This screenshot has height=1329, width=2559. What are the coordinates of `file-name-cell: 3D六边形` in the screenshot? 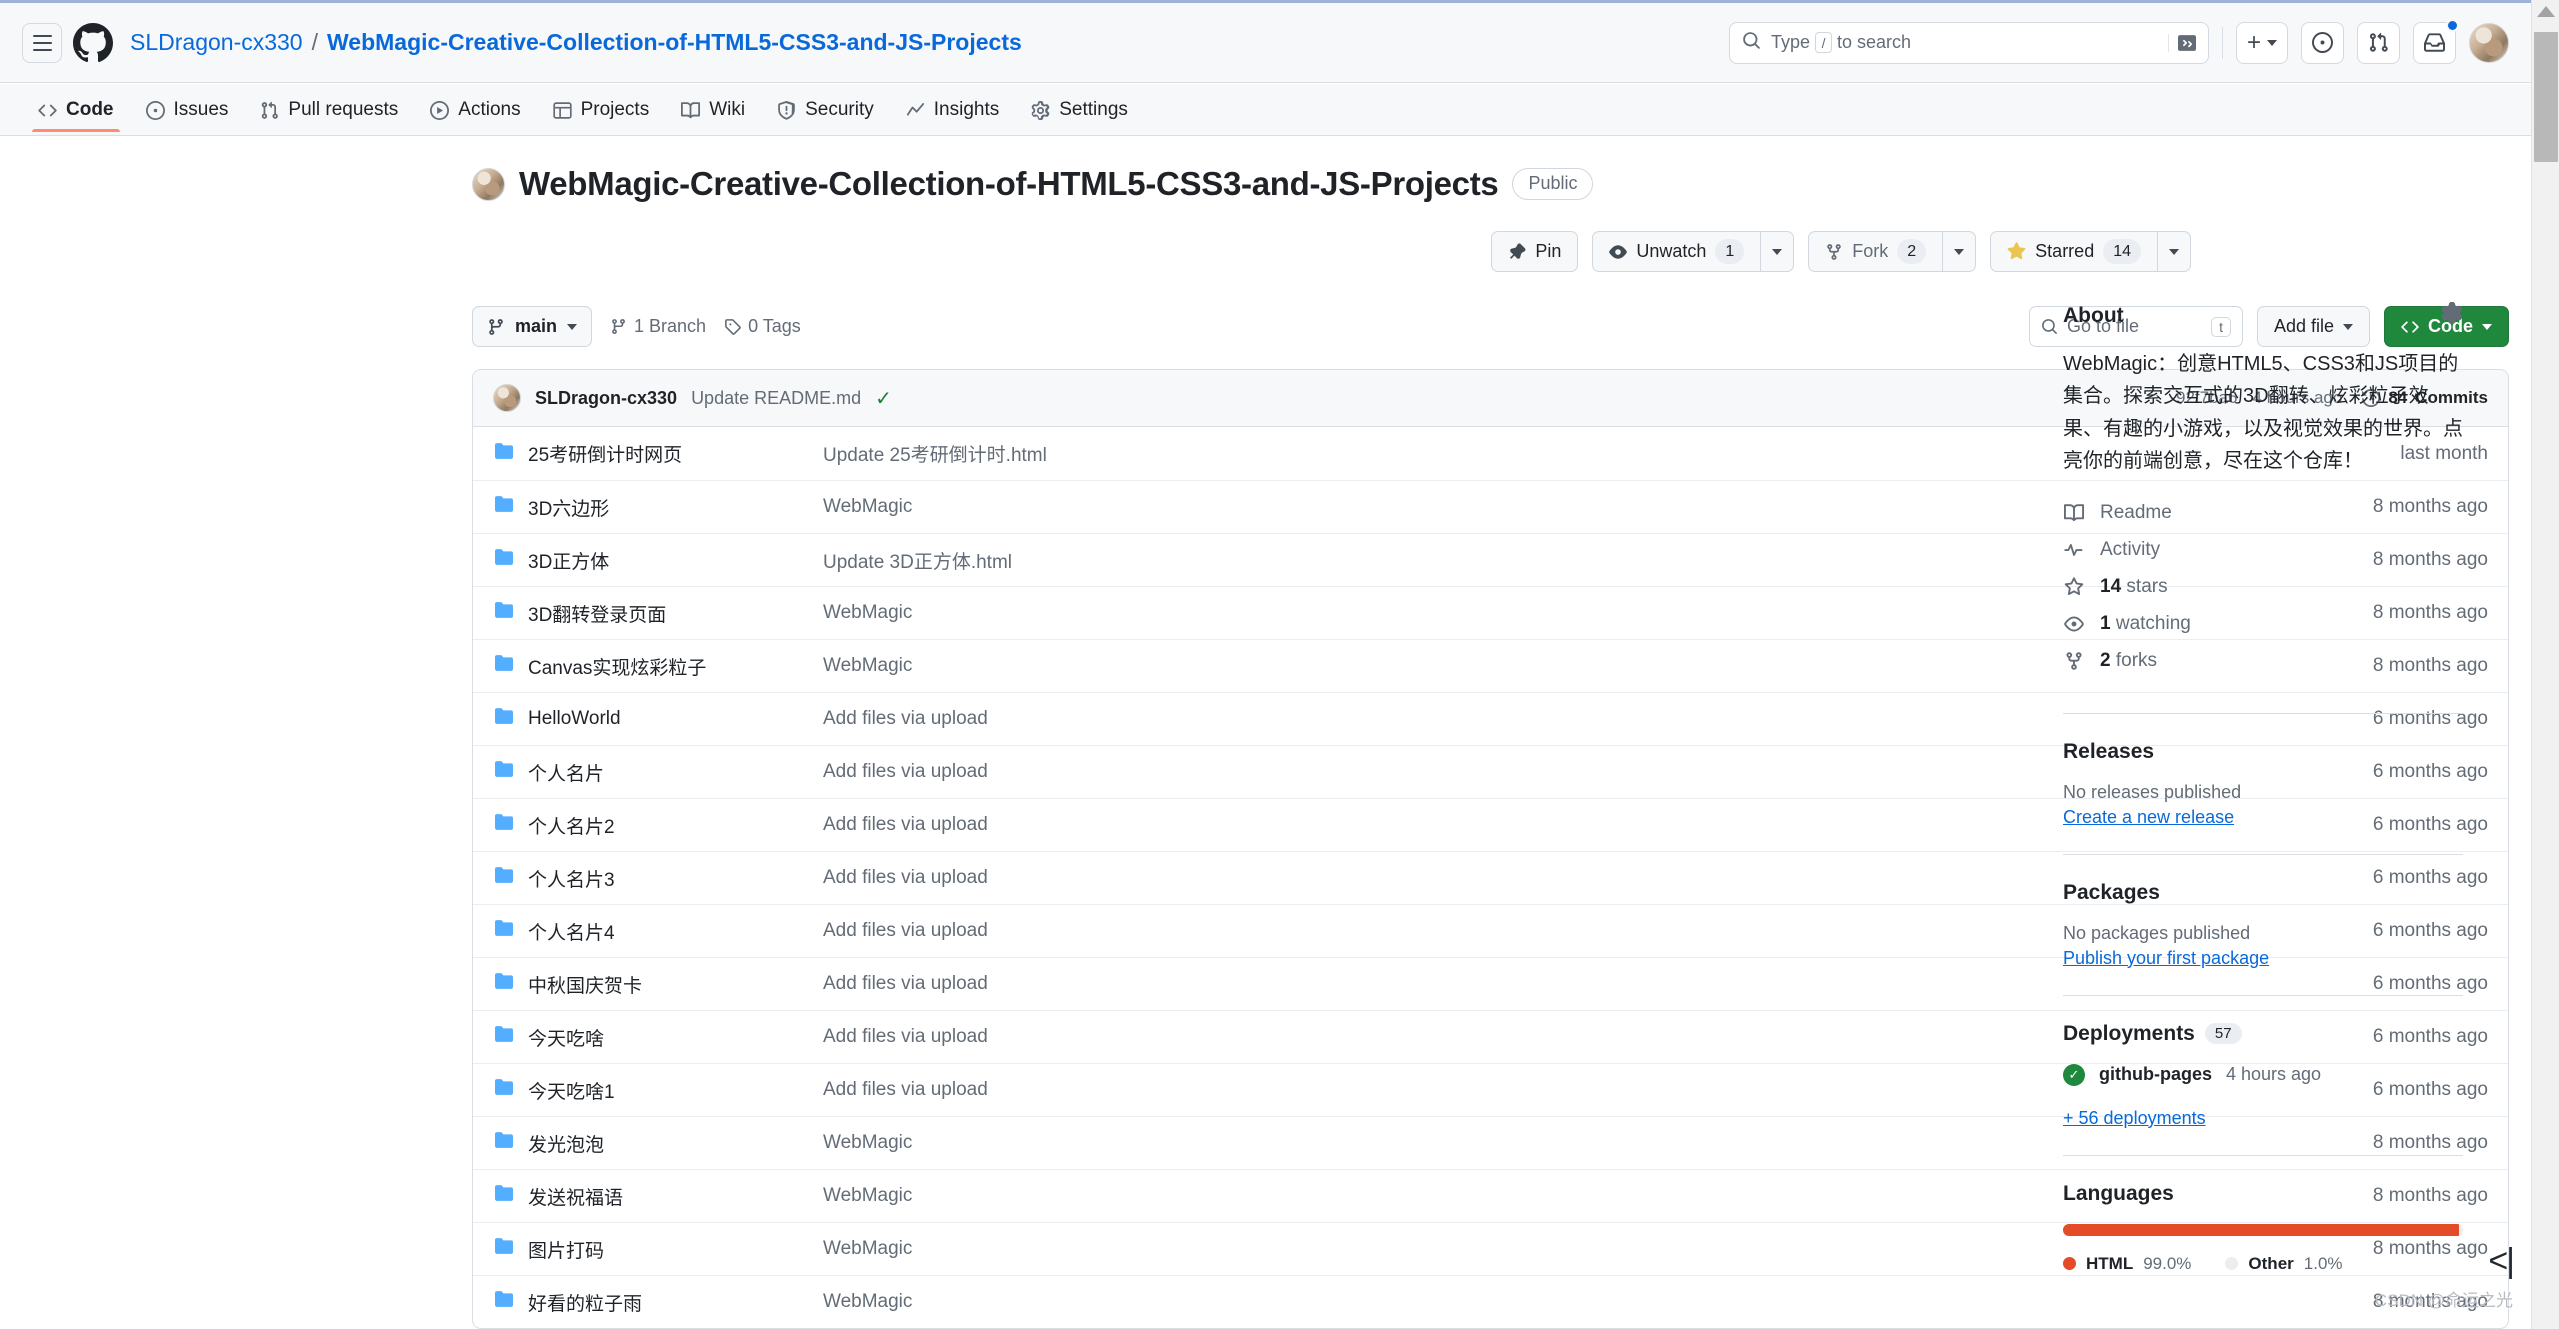 It's located at (658, 507).